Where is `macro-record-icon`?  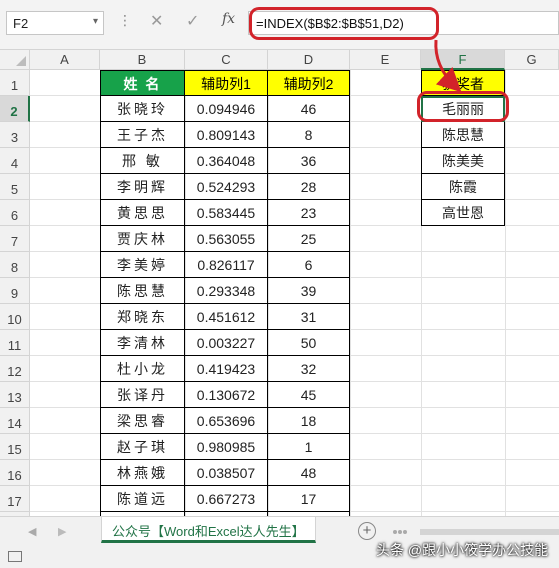 macro-record-icon is located at coordinates (15, 556).